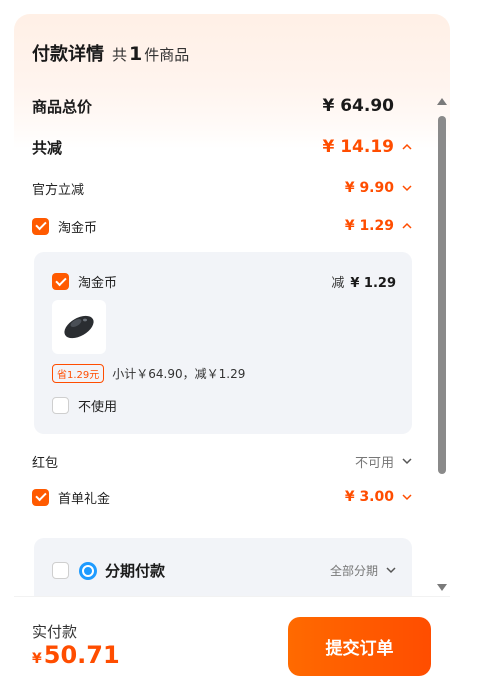 This screenshot has height=691, width=500. I want to click on installment-checkbox, so click(60, 570).